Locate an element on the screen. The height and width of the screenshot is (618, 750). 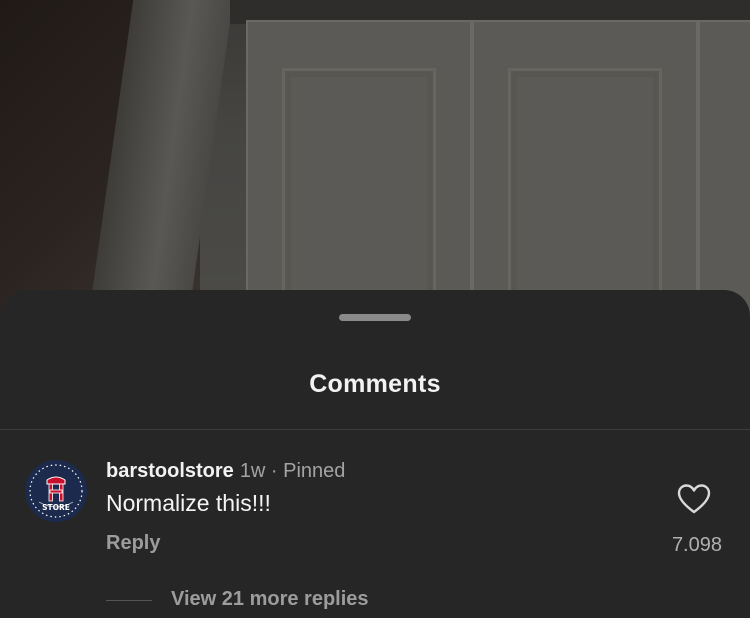
comment-username: barstoolstore is located at coordinates (170, 471).